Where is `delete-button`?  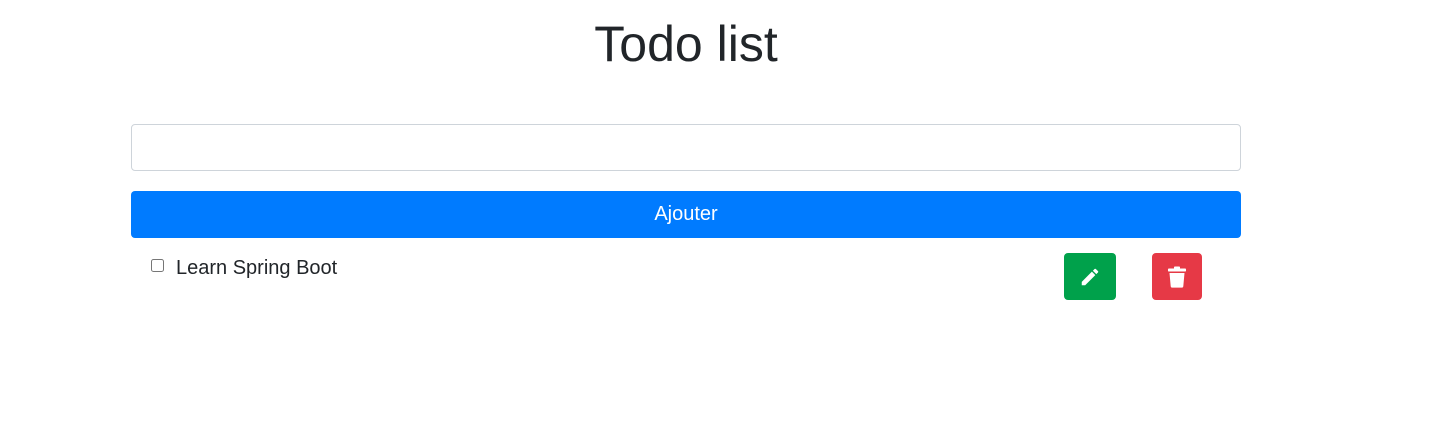
delete-button is located at coordinates (1177, 276).